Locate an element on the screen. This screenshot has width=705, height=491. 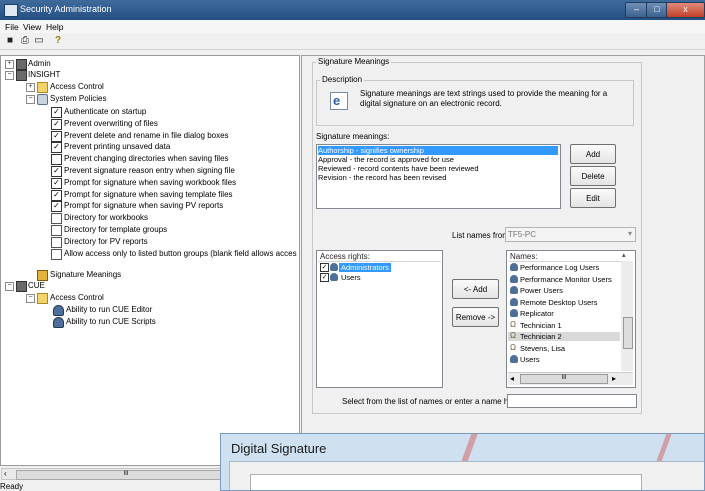
dialog-content-box is located at coordinates (446, 482).